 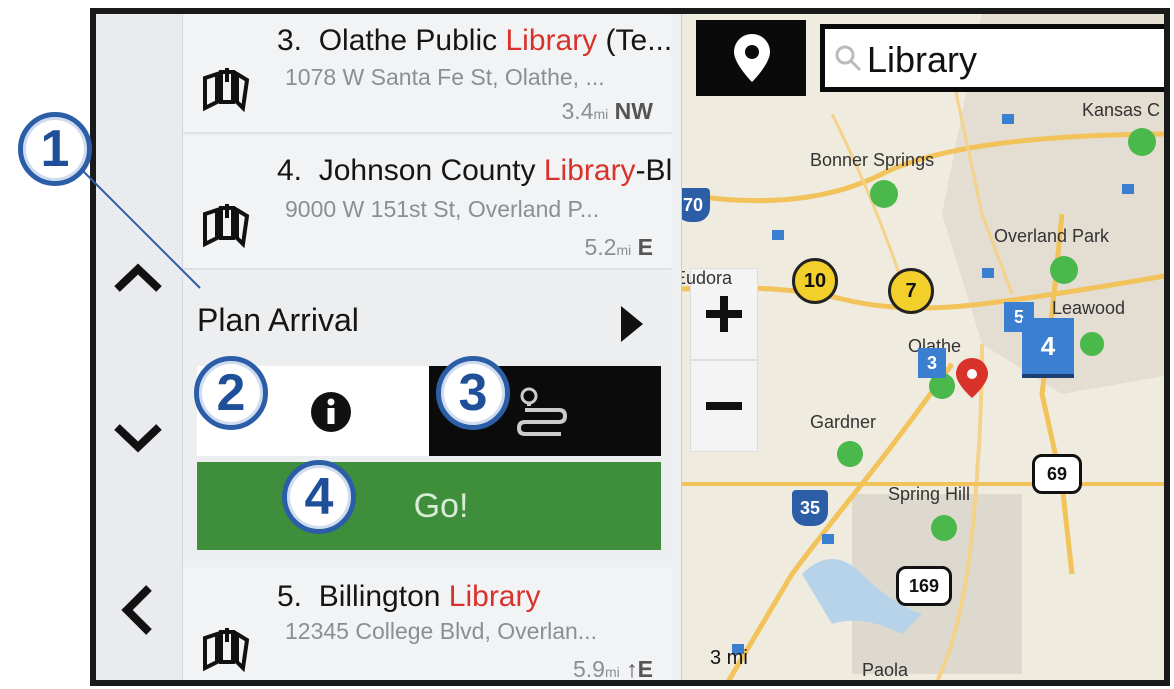 I want to click on callout-4: 4, so click(x=319, y=497).